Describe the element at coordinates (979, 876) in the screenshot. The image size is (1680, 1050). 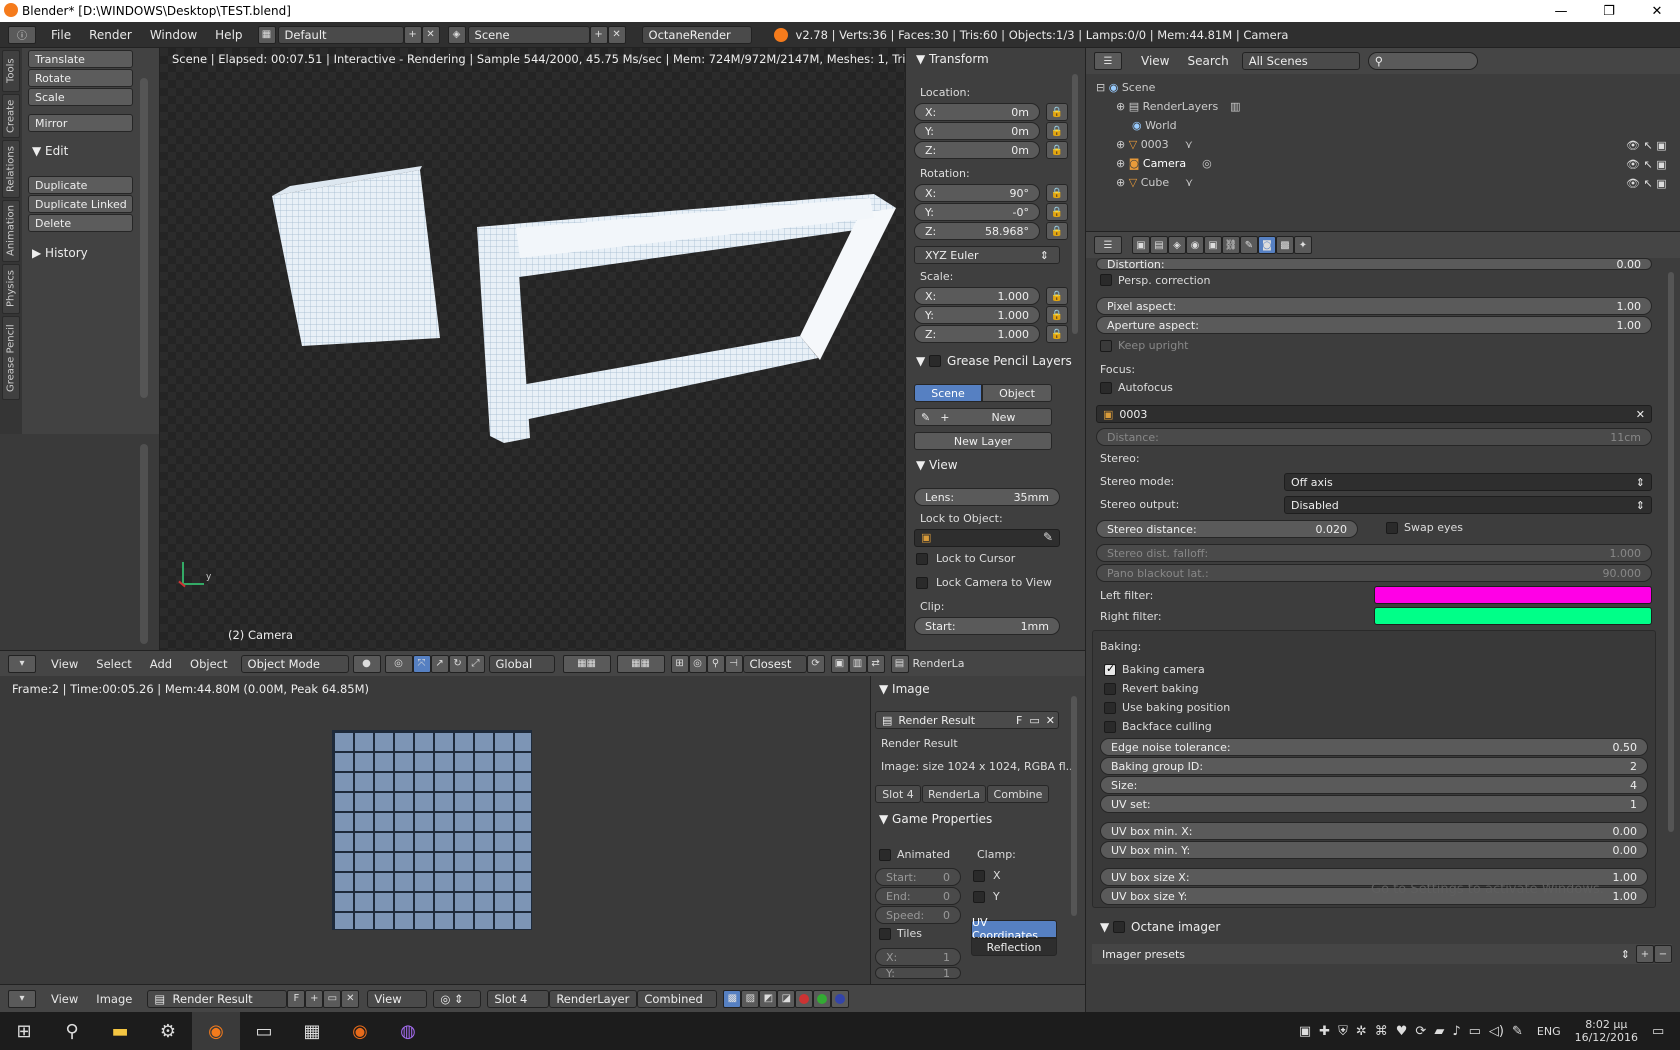
I see `clamp-x-checkbox` at that location.